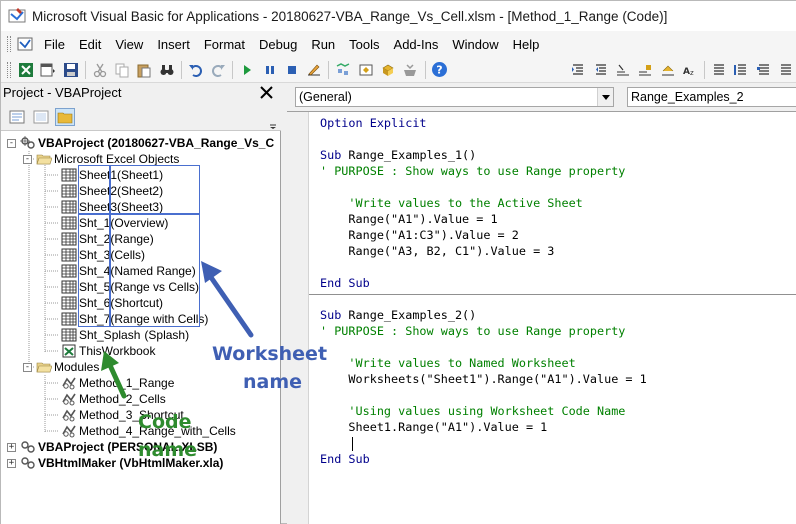 This screenshot has width=796, height=524. Describe the element at coordinates (270, 354) in the screenshot. I see `worksheet-name-annotation-line1: Worksheet` at that location.